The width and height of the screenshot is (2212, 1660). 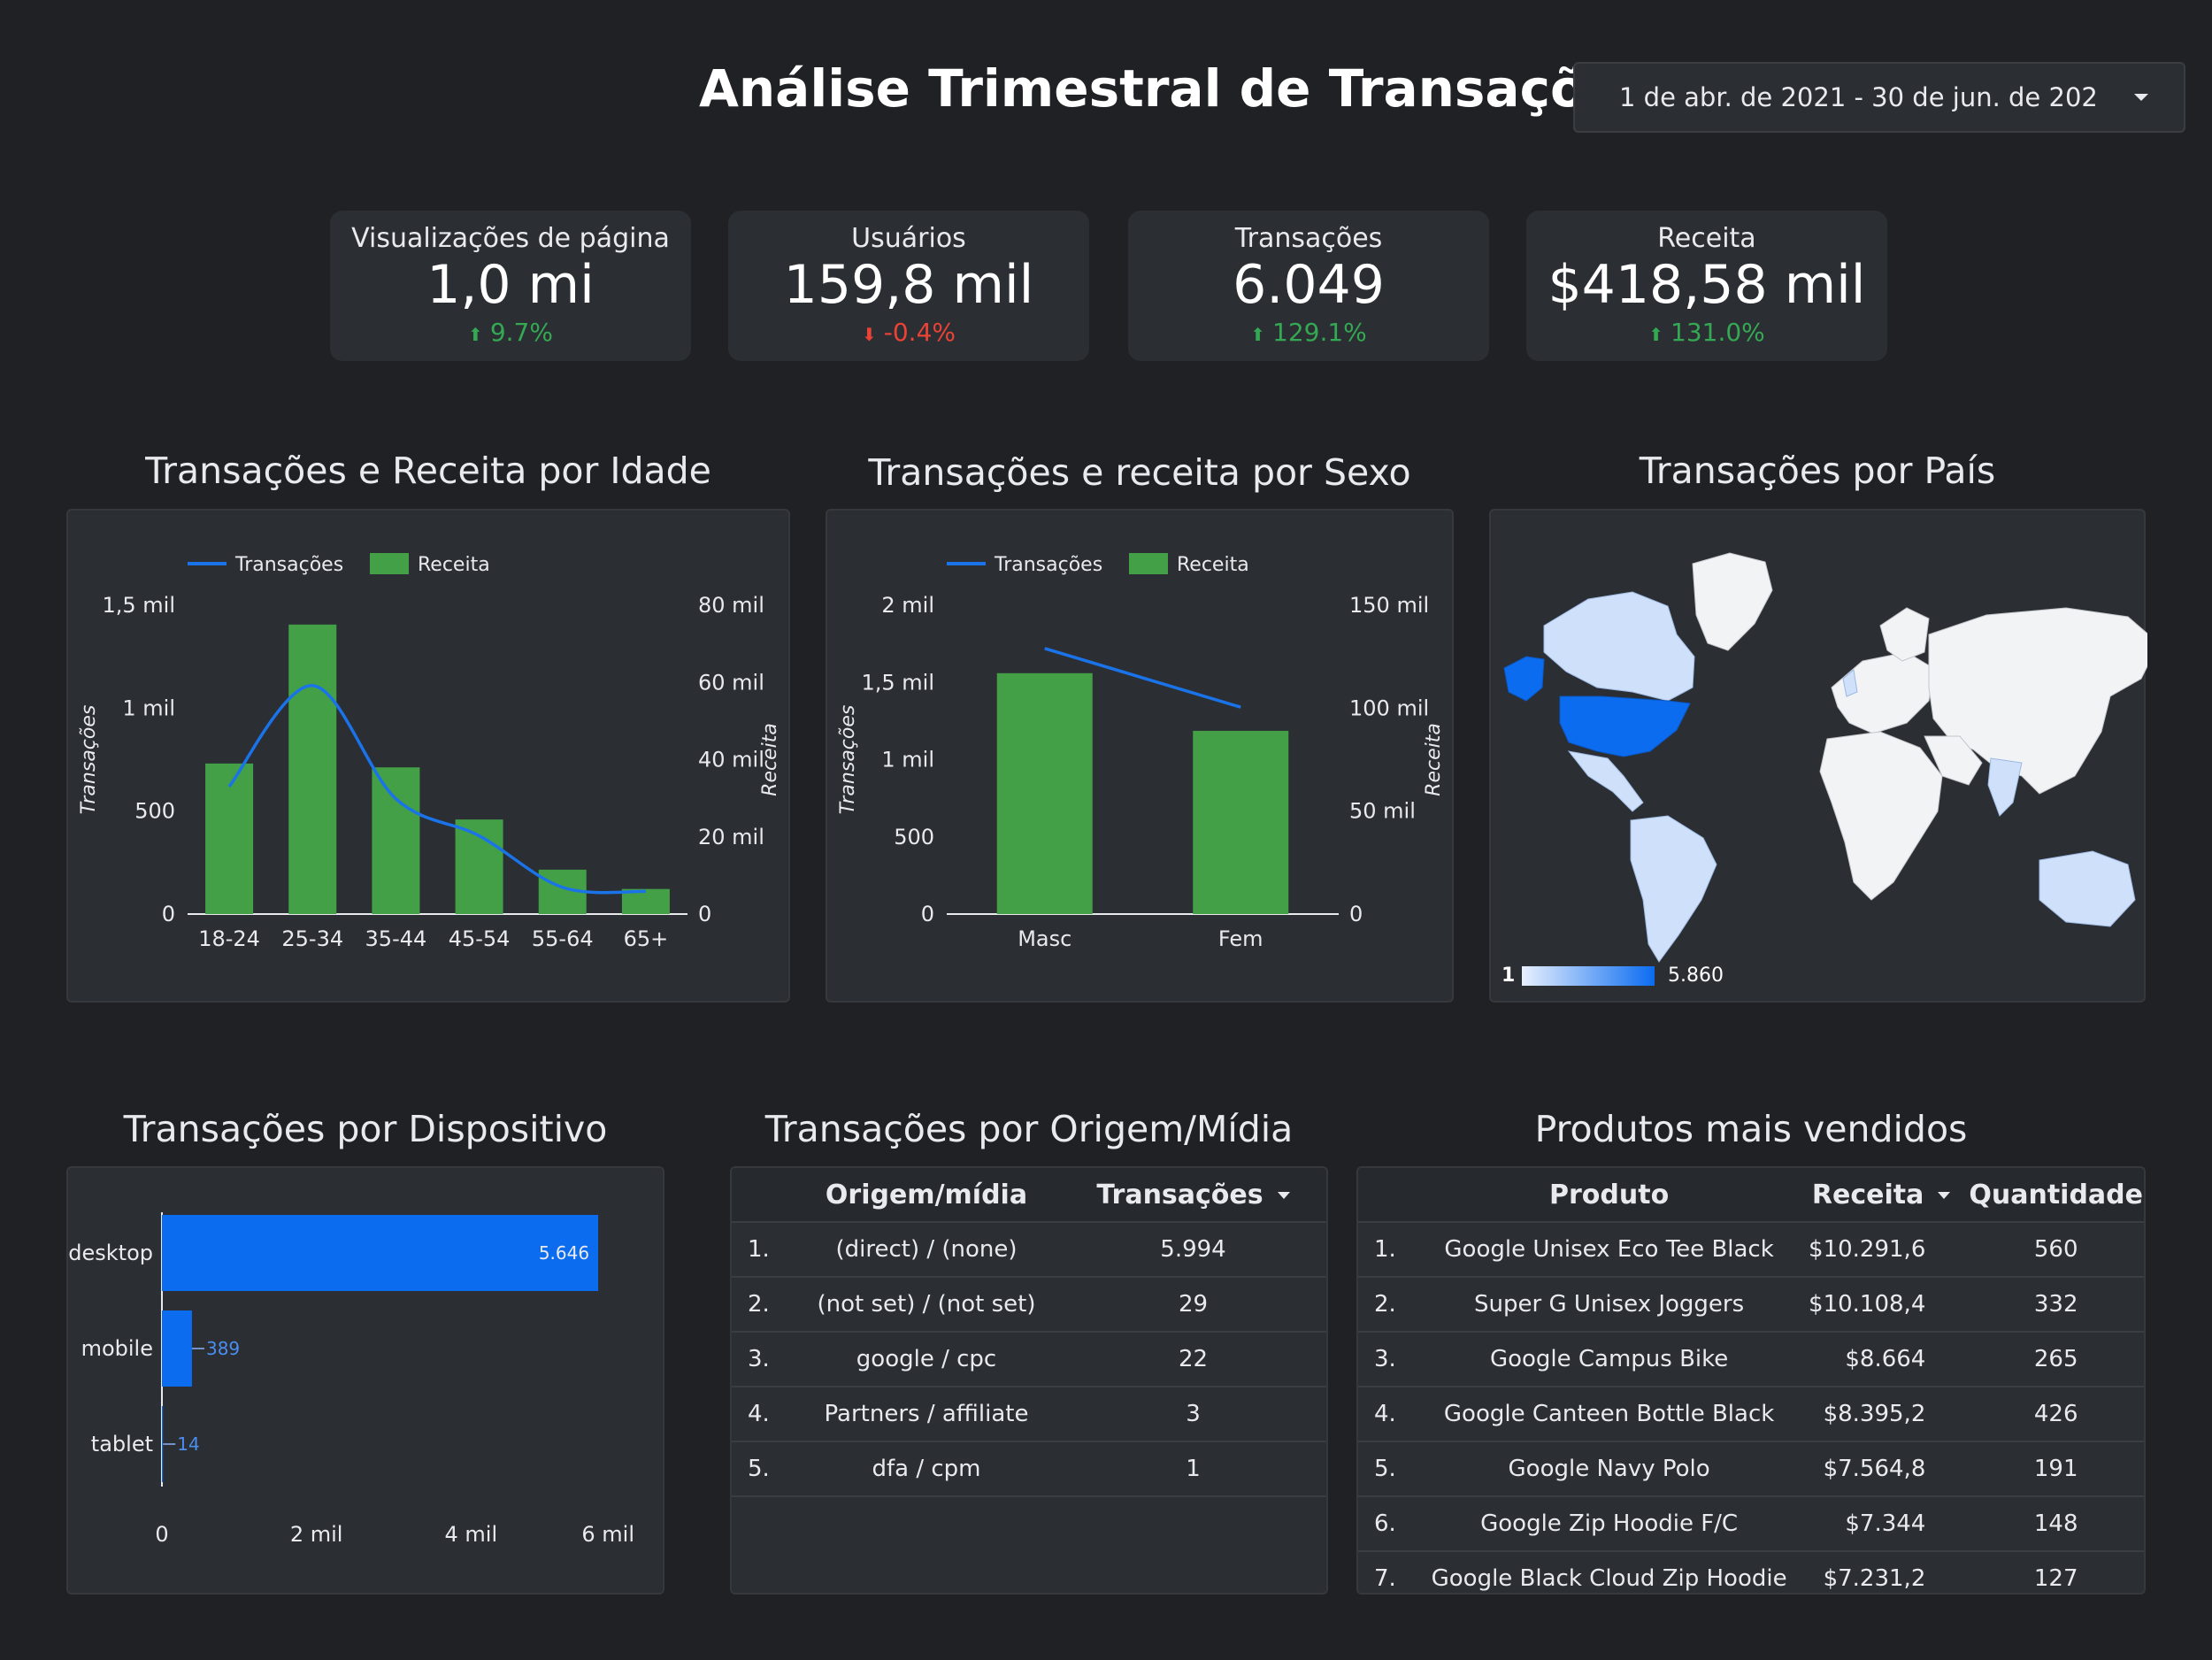 I want to click on table-row: 4. Partners / affiliate 3, so click(x=1029, y=1413).